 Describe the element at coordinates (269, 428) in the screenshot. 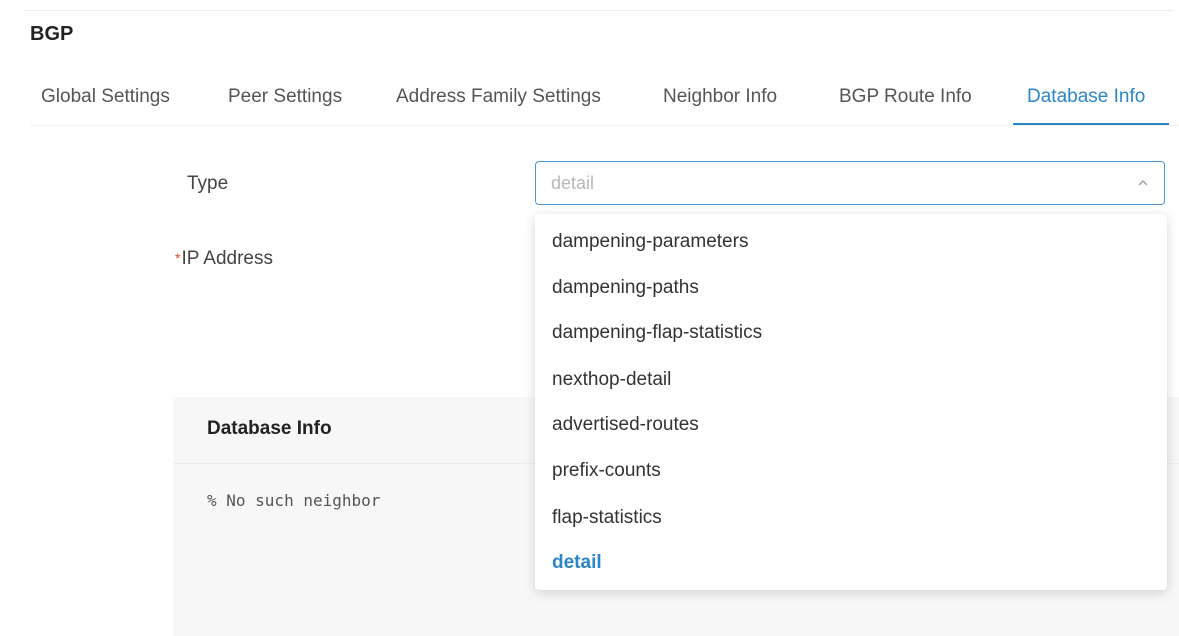

I see `database-info-title: Database Info` at that location.